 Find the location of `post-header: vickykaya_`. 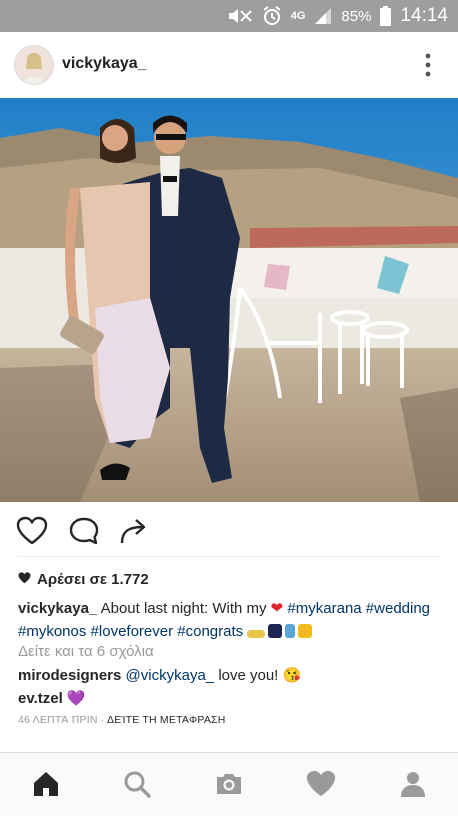

post-header: vickykaya_ is located at coordinates (229, 65).